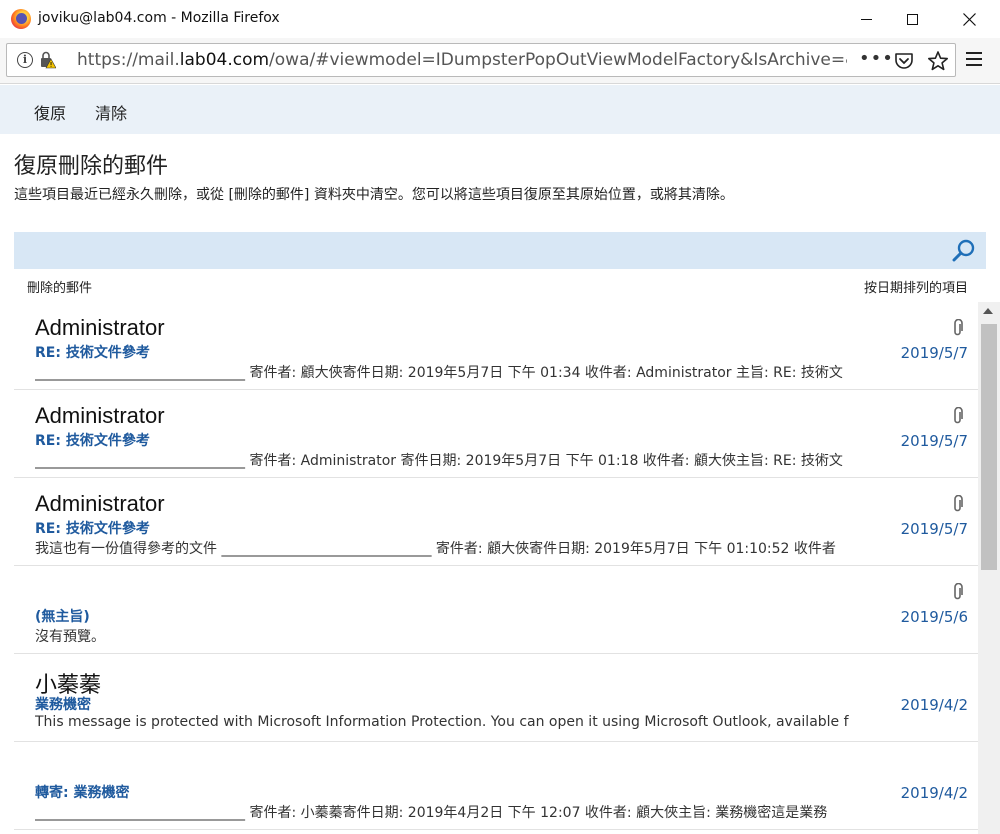 The width and height of the screenshot is (1000, 834). I want to click on bookmark-star-icon, so click(938, 61).